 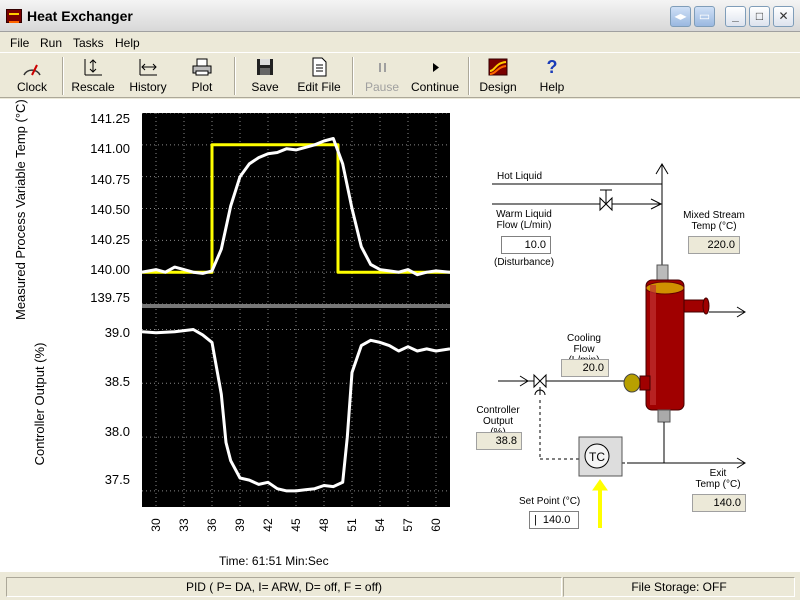 I want to click on status-pid: PID ( P= DA, I= ARW, D= off, F = off), so click(x=284, y=587).